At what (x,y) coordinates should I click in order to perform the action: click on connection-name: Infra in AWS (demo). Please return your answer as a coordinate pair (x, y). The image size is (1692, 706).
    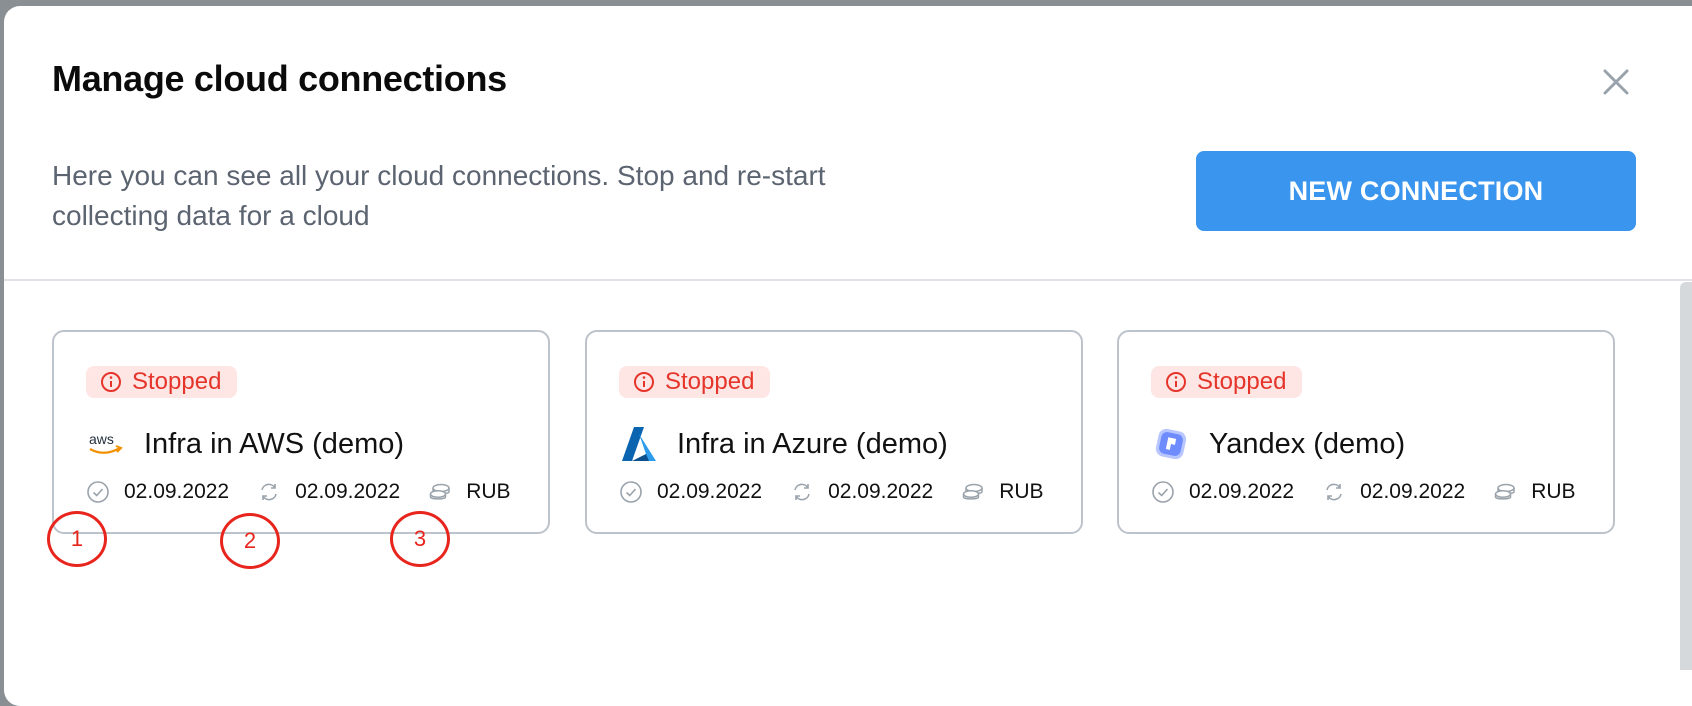
    Looking at the image, I should click on (274, 444).